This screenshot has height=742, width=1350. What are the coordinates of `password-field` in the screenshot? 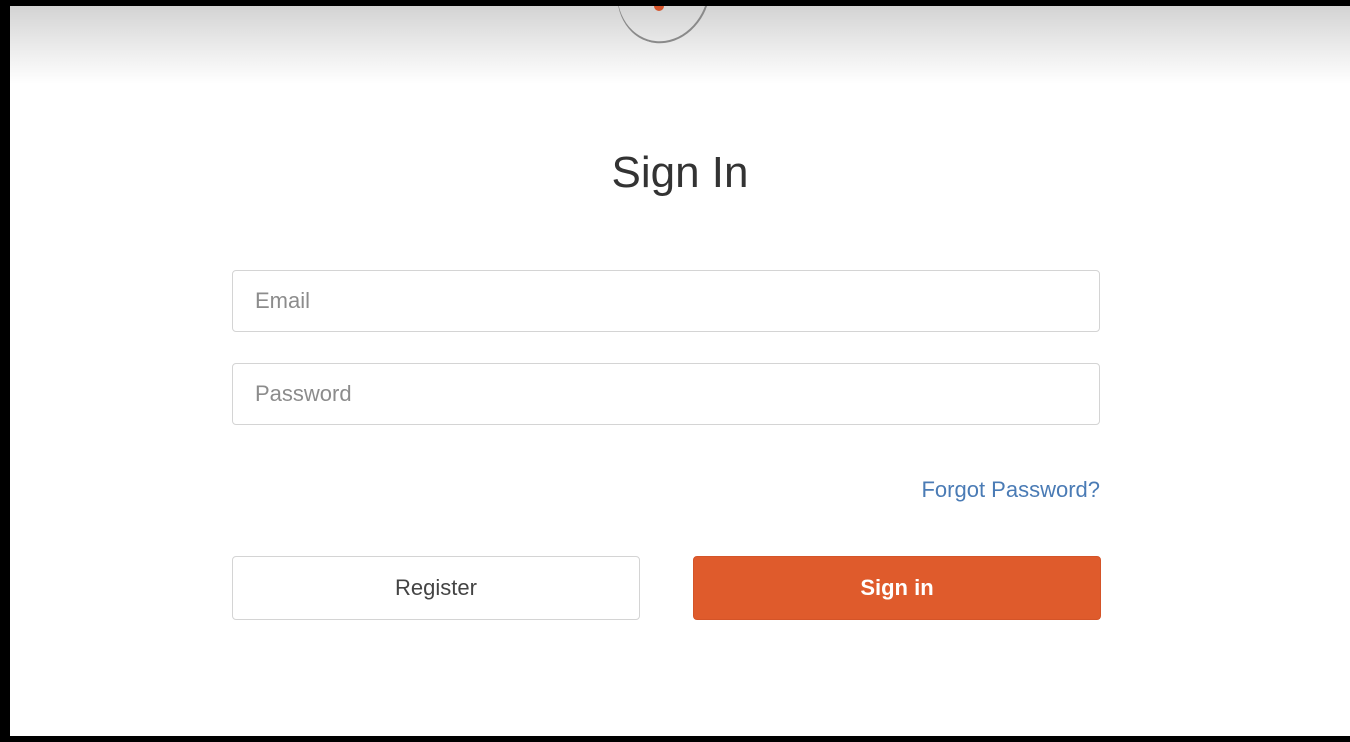 It's located at (666, 394).